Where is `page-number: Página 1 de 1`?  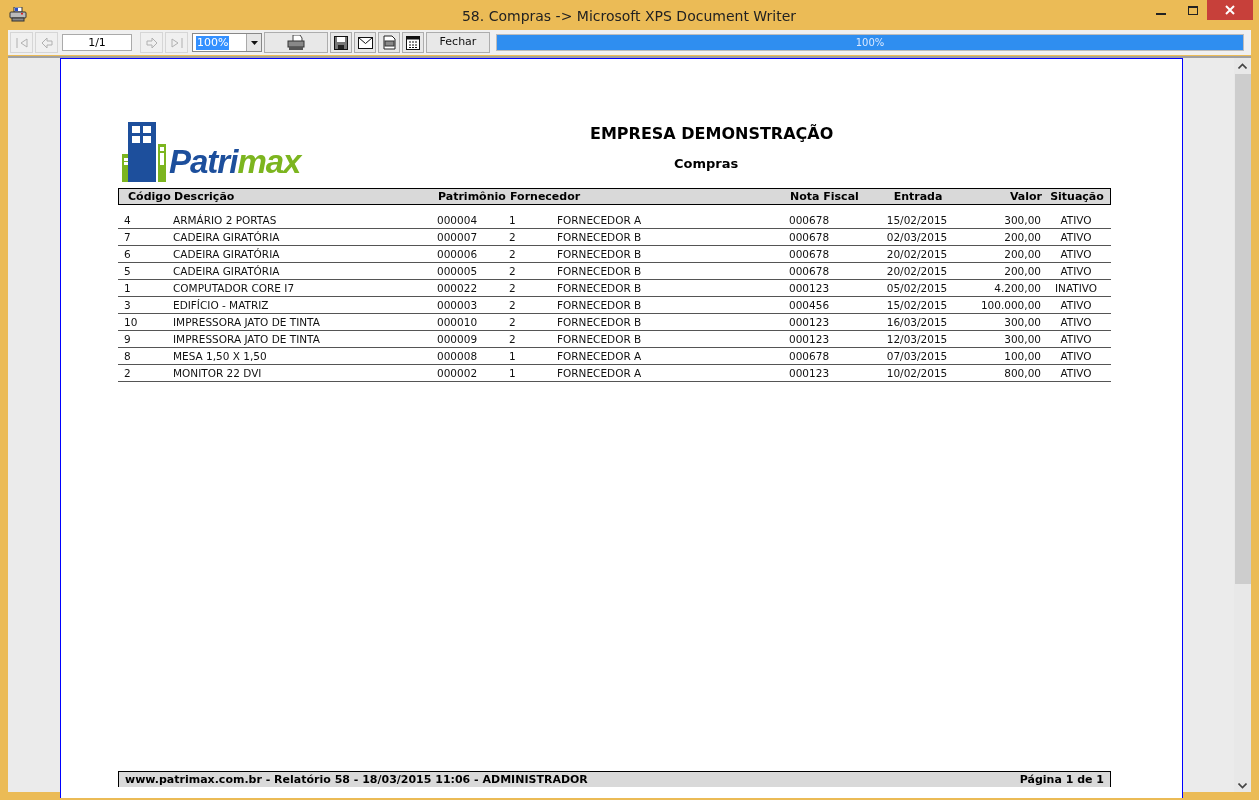 page-number: Página 1 de 1 is located at coordinates (1061, 779).